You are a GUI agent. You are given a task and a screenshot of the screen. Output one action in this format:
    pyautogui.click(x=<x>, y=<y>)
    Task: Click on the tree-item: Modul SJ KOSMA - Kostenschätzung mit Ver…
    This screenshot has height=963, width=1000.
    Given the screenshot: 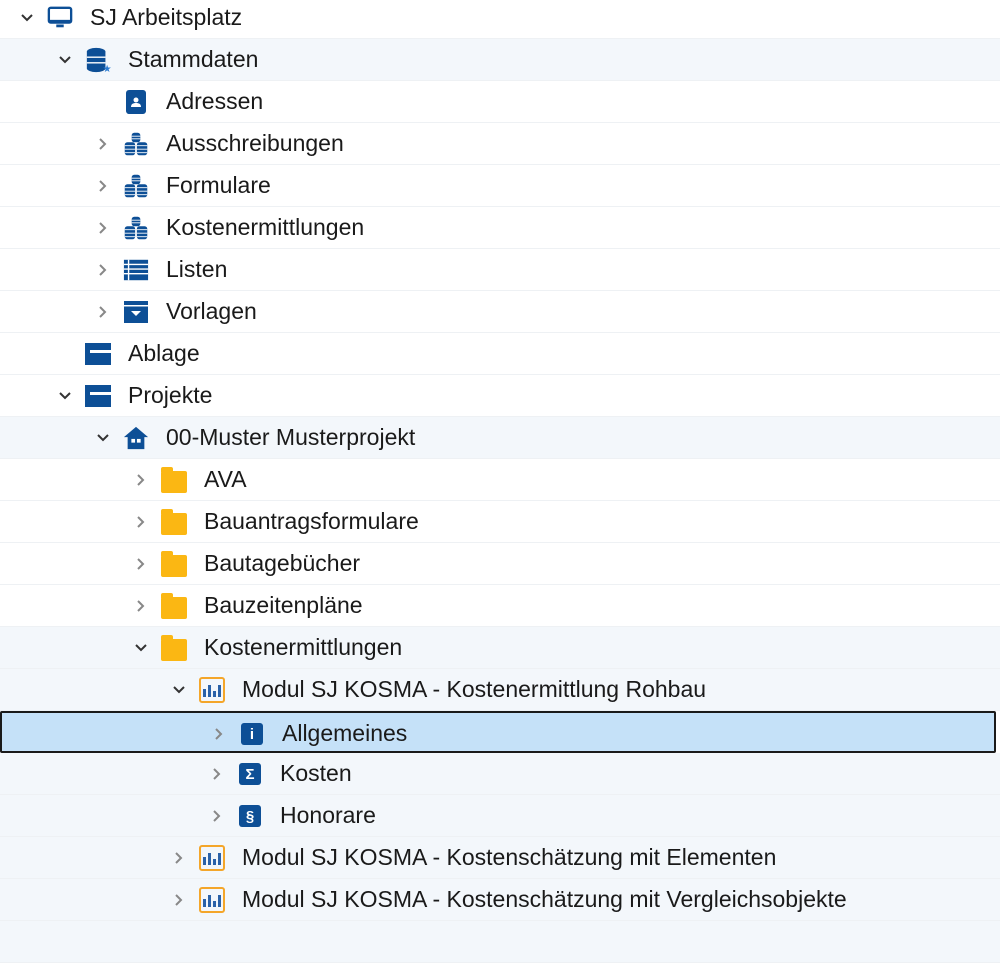 What is the action you would take?
    pyautogui.click(x=500, y=900)
    